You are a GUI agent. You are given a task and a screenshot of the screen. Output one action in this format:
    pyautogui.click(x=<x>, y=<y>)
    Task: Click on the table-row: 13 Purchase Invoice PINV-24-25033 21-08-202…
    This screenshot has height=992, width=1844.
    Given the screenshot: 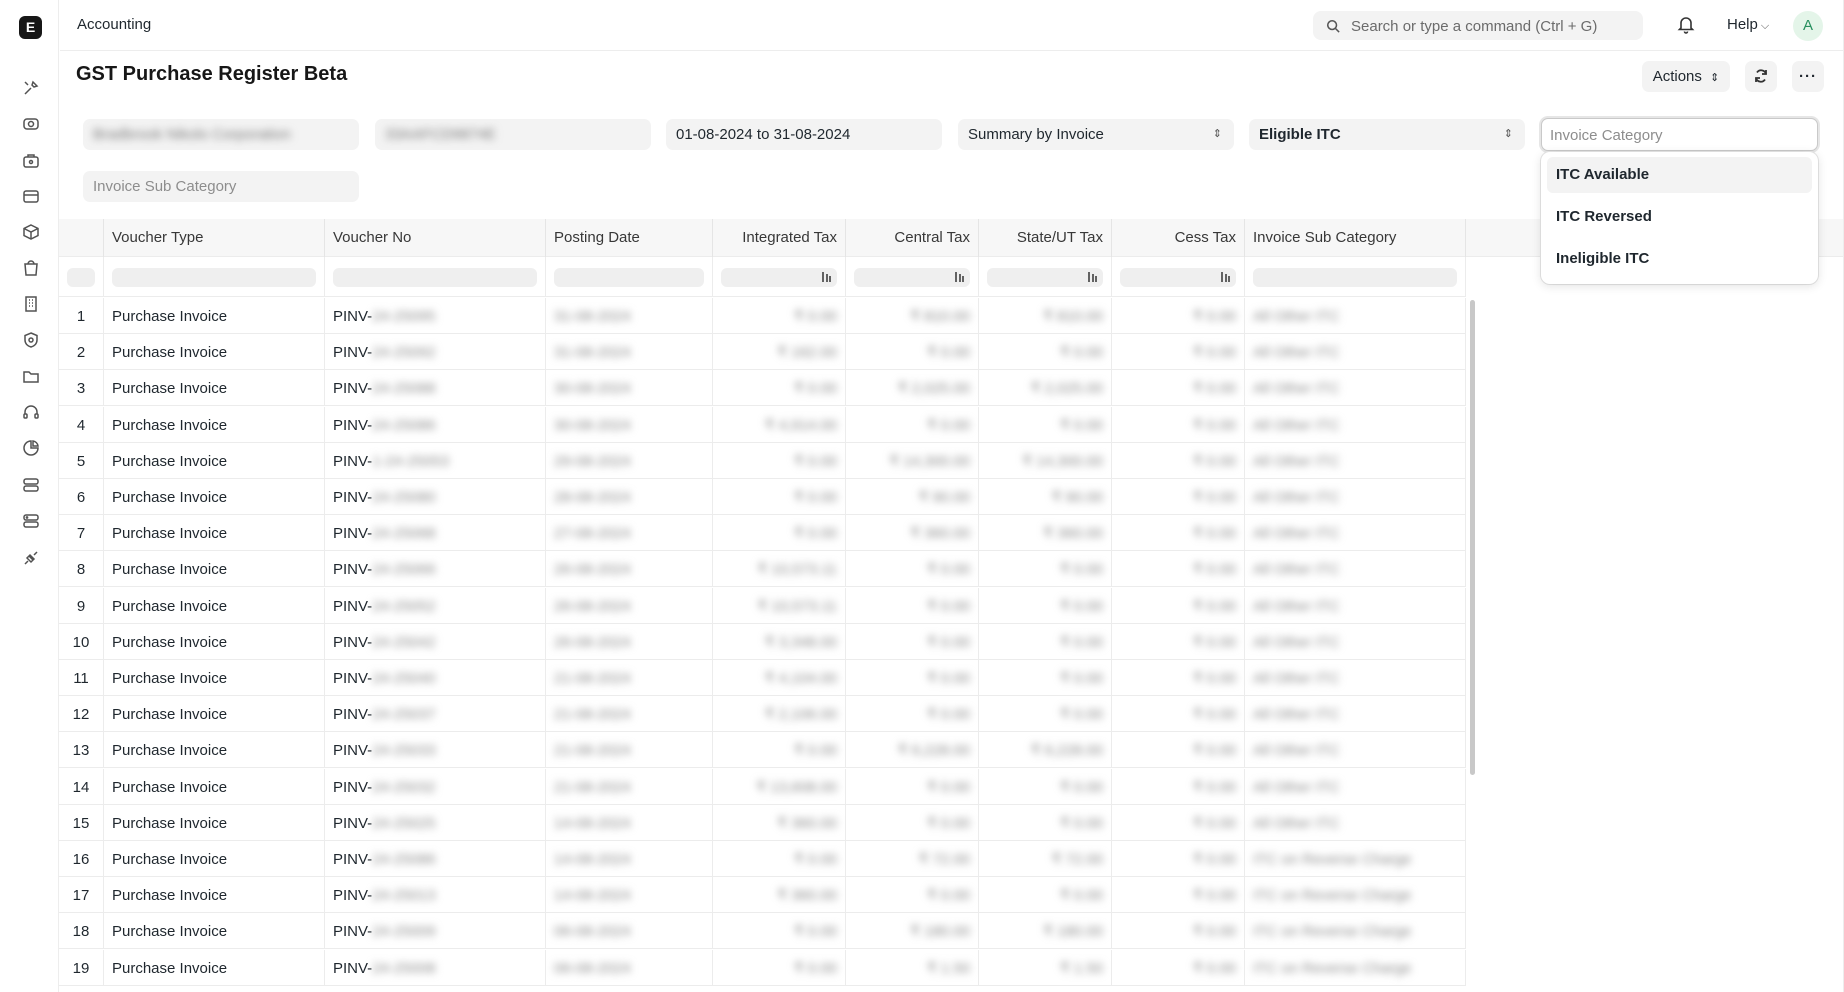 What is the action you would take?
    pyautogui.click(x=762, y=750)
    